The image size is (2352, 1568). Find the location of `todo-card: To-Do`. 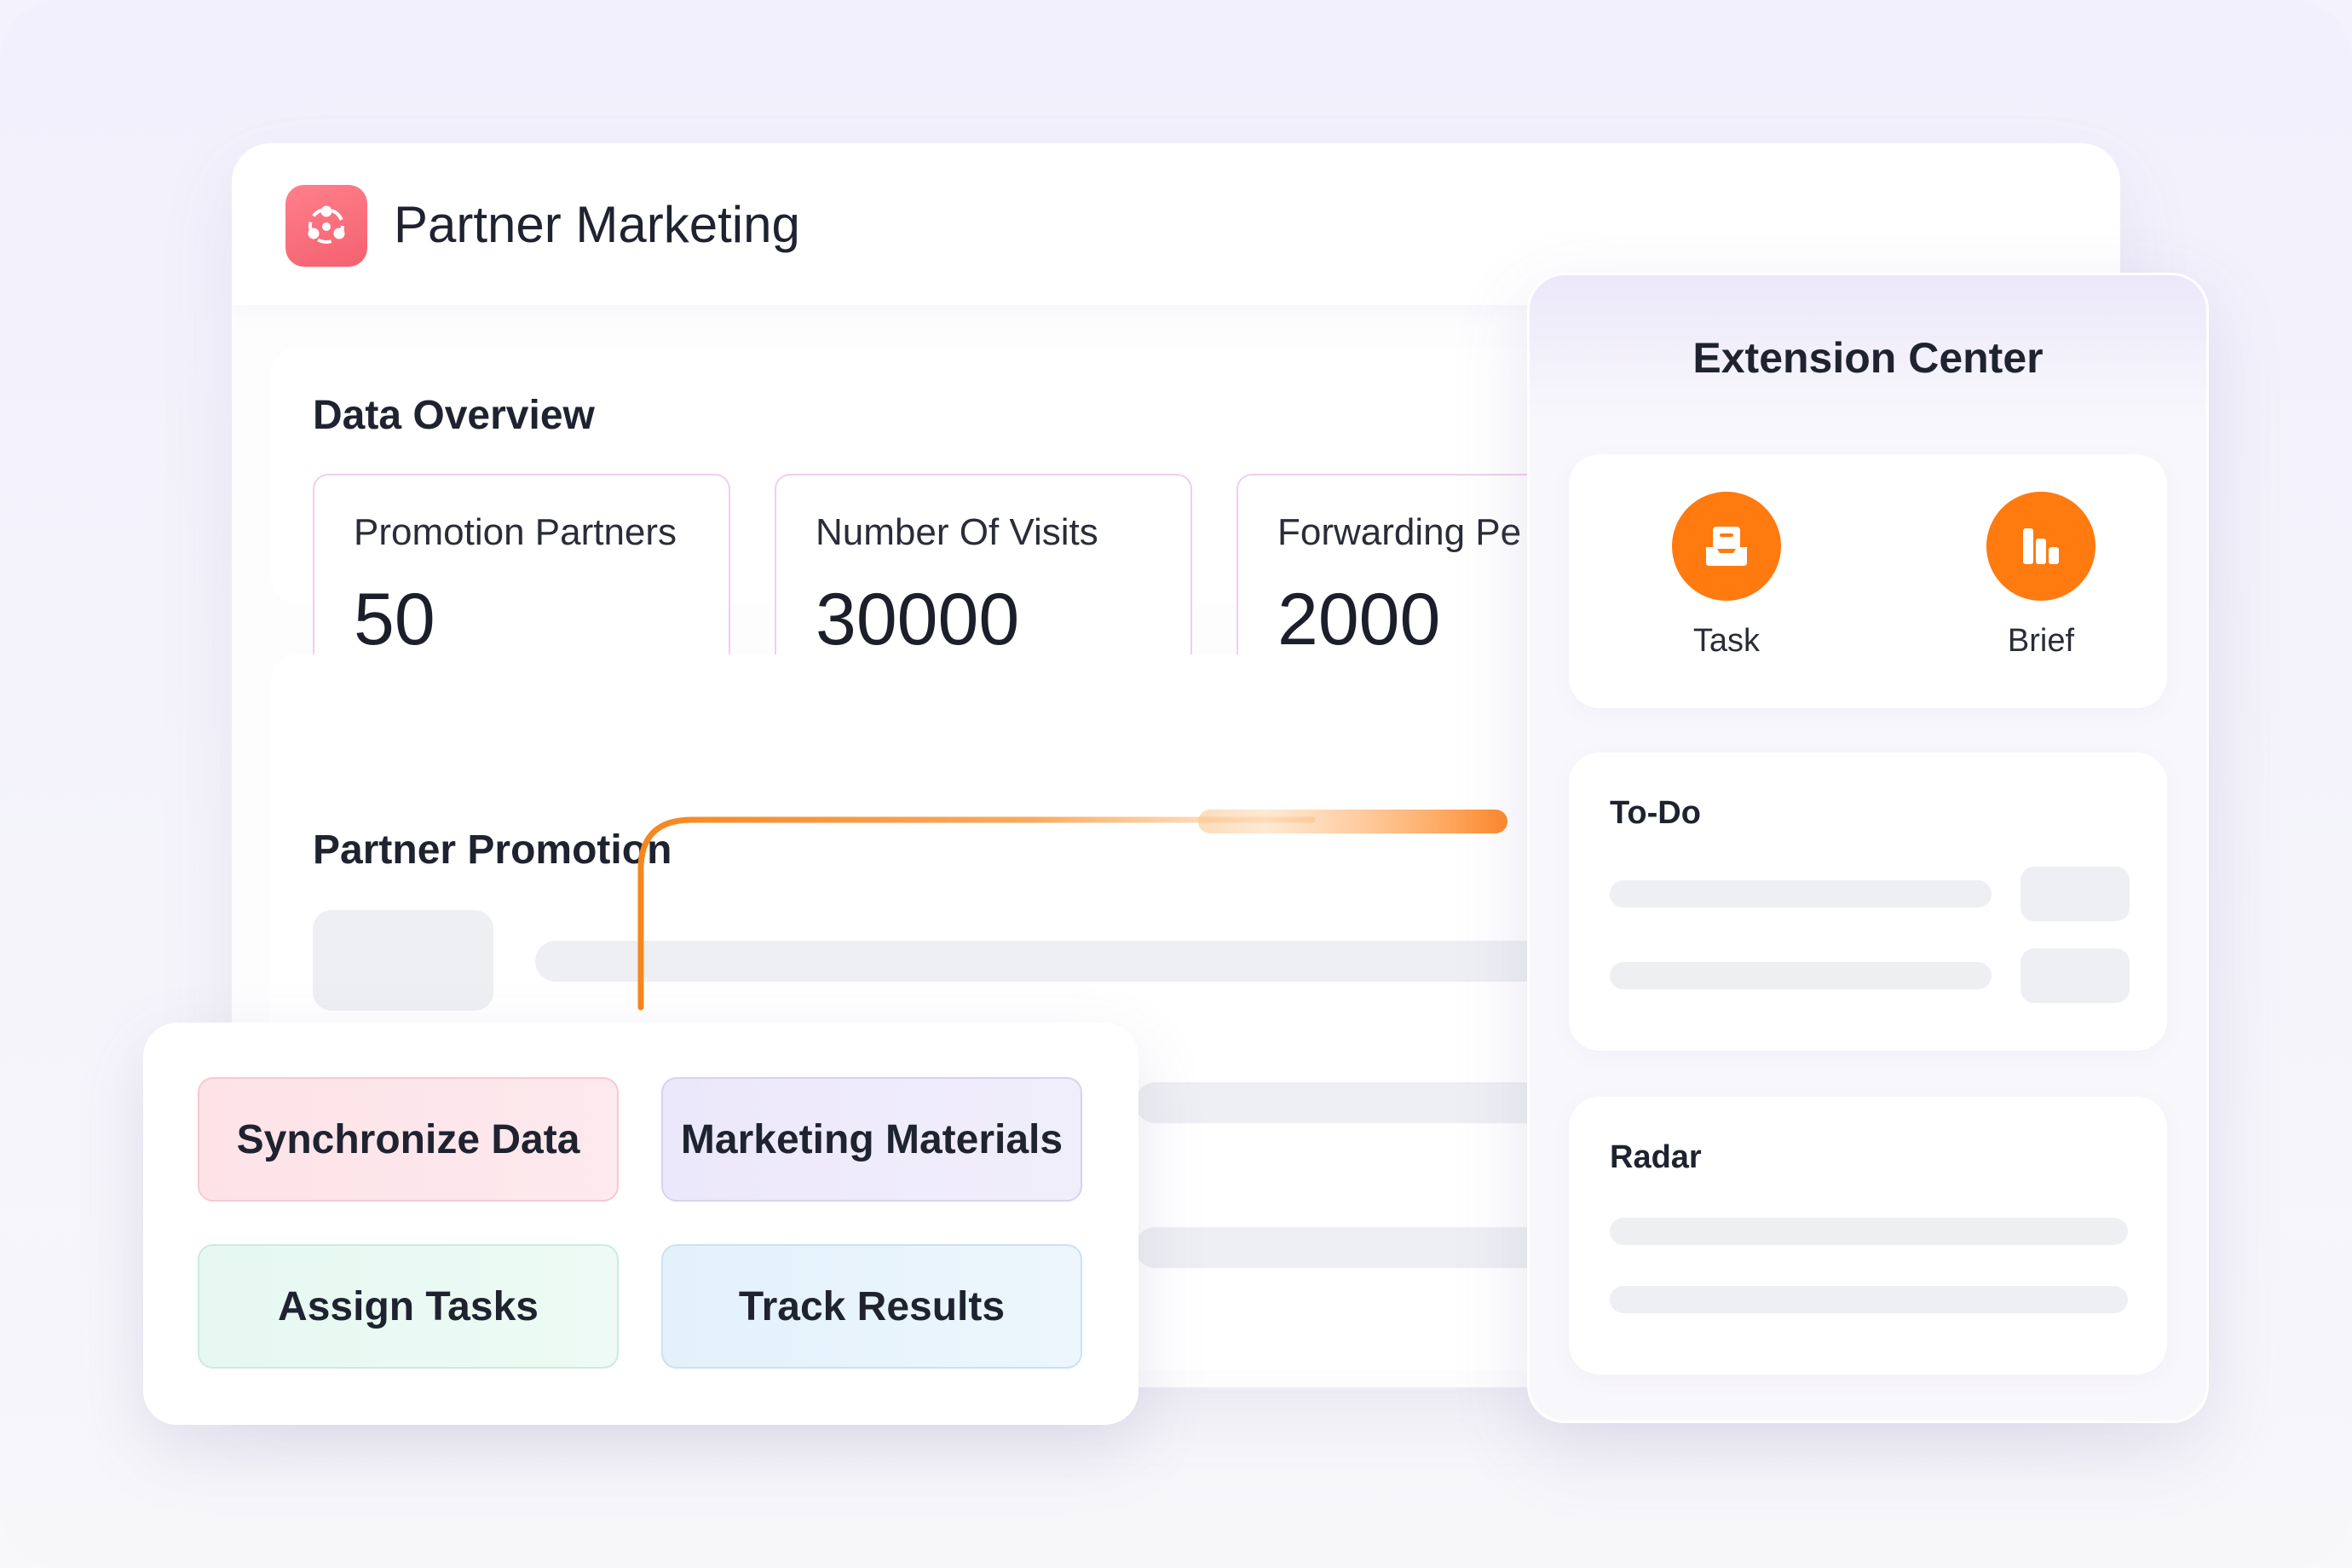

todo-card: To-Do is located at coordinates (1868, 901).